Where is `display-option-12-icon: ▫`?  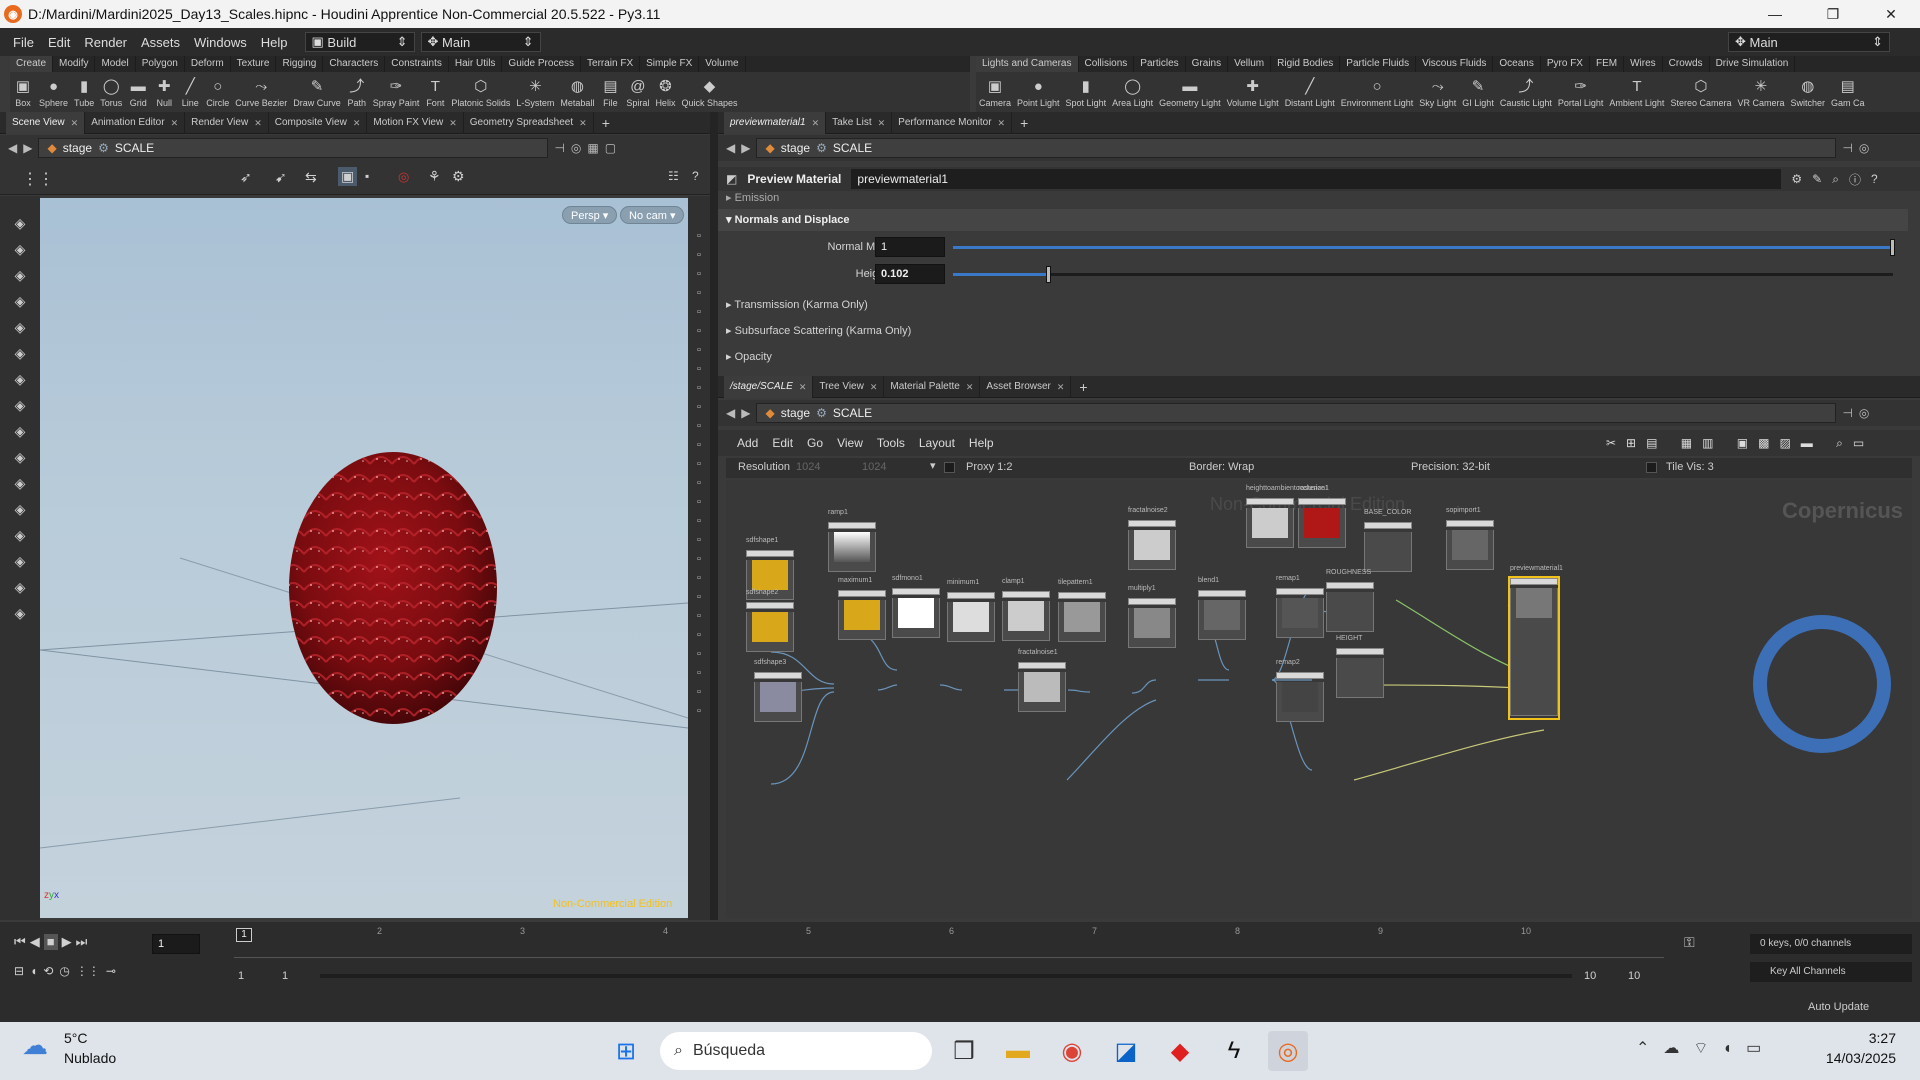 display-option-12-icon: ▫ is located at coordinates (699, 447).